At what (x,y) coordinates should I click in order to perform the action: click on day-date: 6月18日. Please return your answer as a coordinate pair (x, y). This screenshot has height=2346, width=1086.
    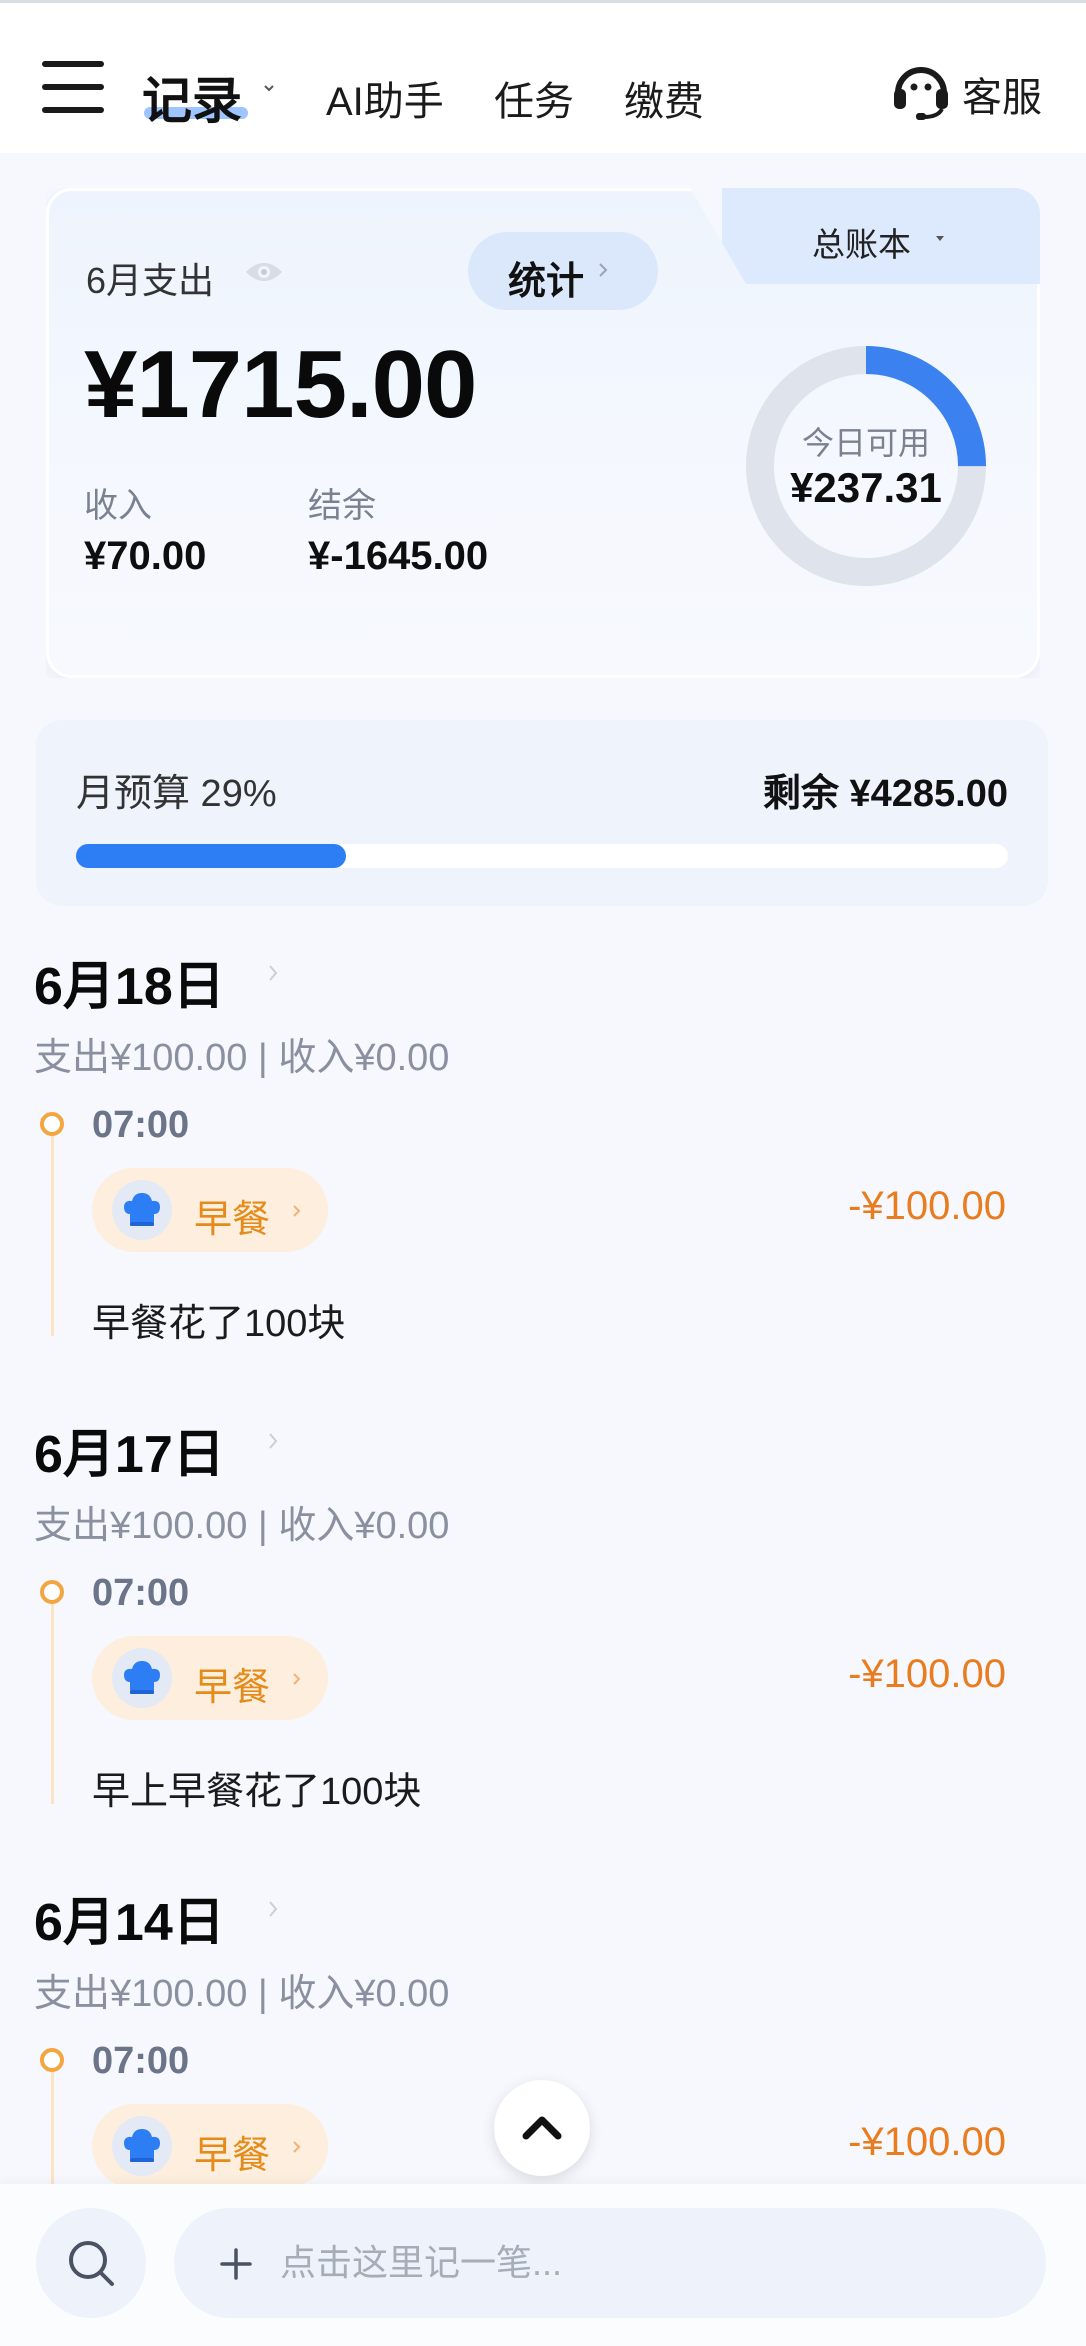
    Looking at the image, I should click on (129, 981).